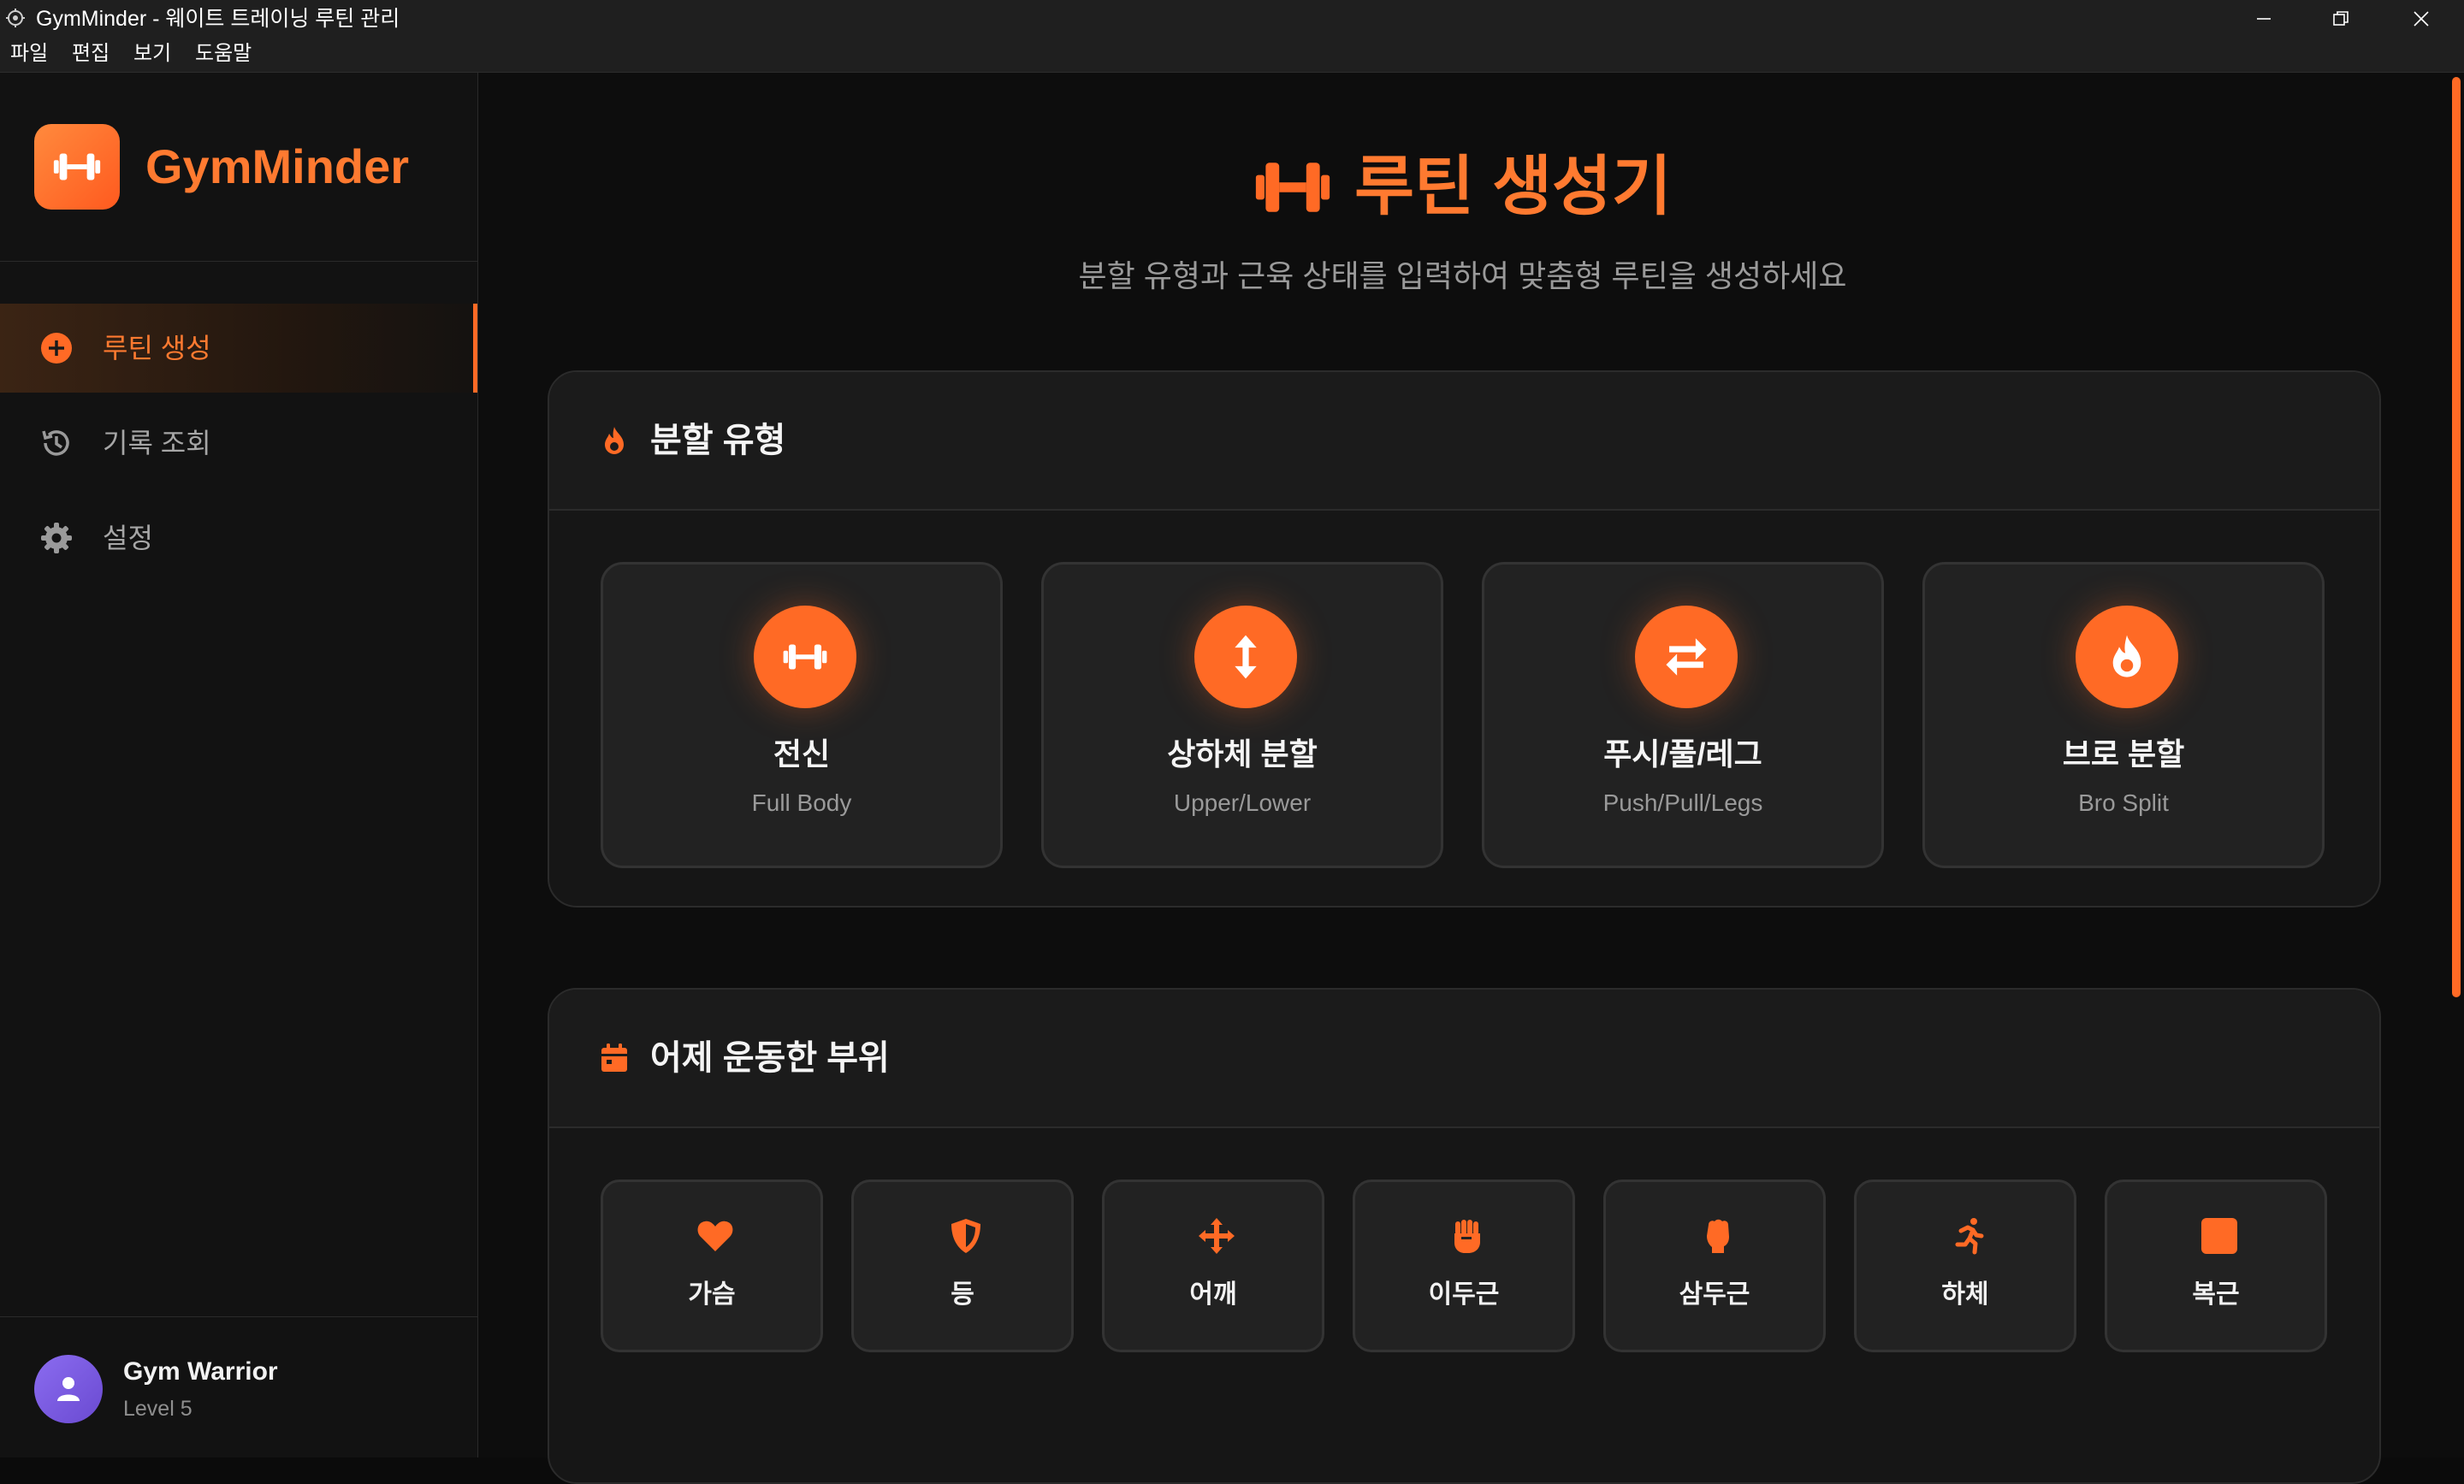  Describe the element at coordinates (2216, 1294) in the screenshot. I see `muscle-option-name: 복근` at that location.